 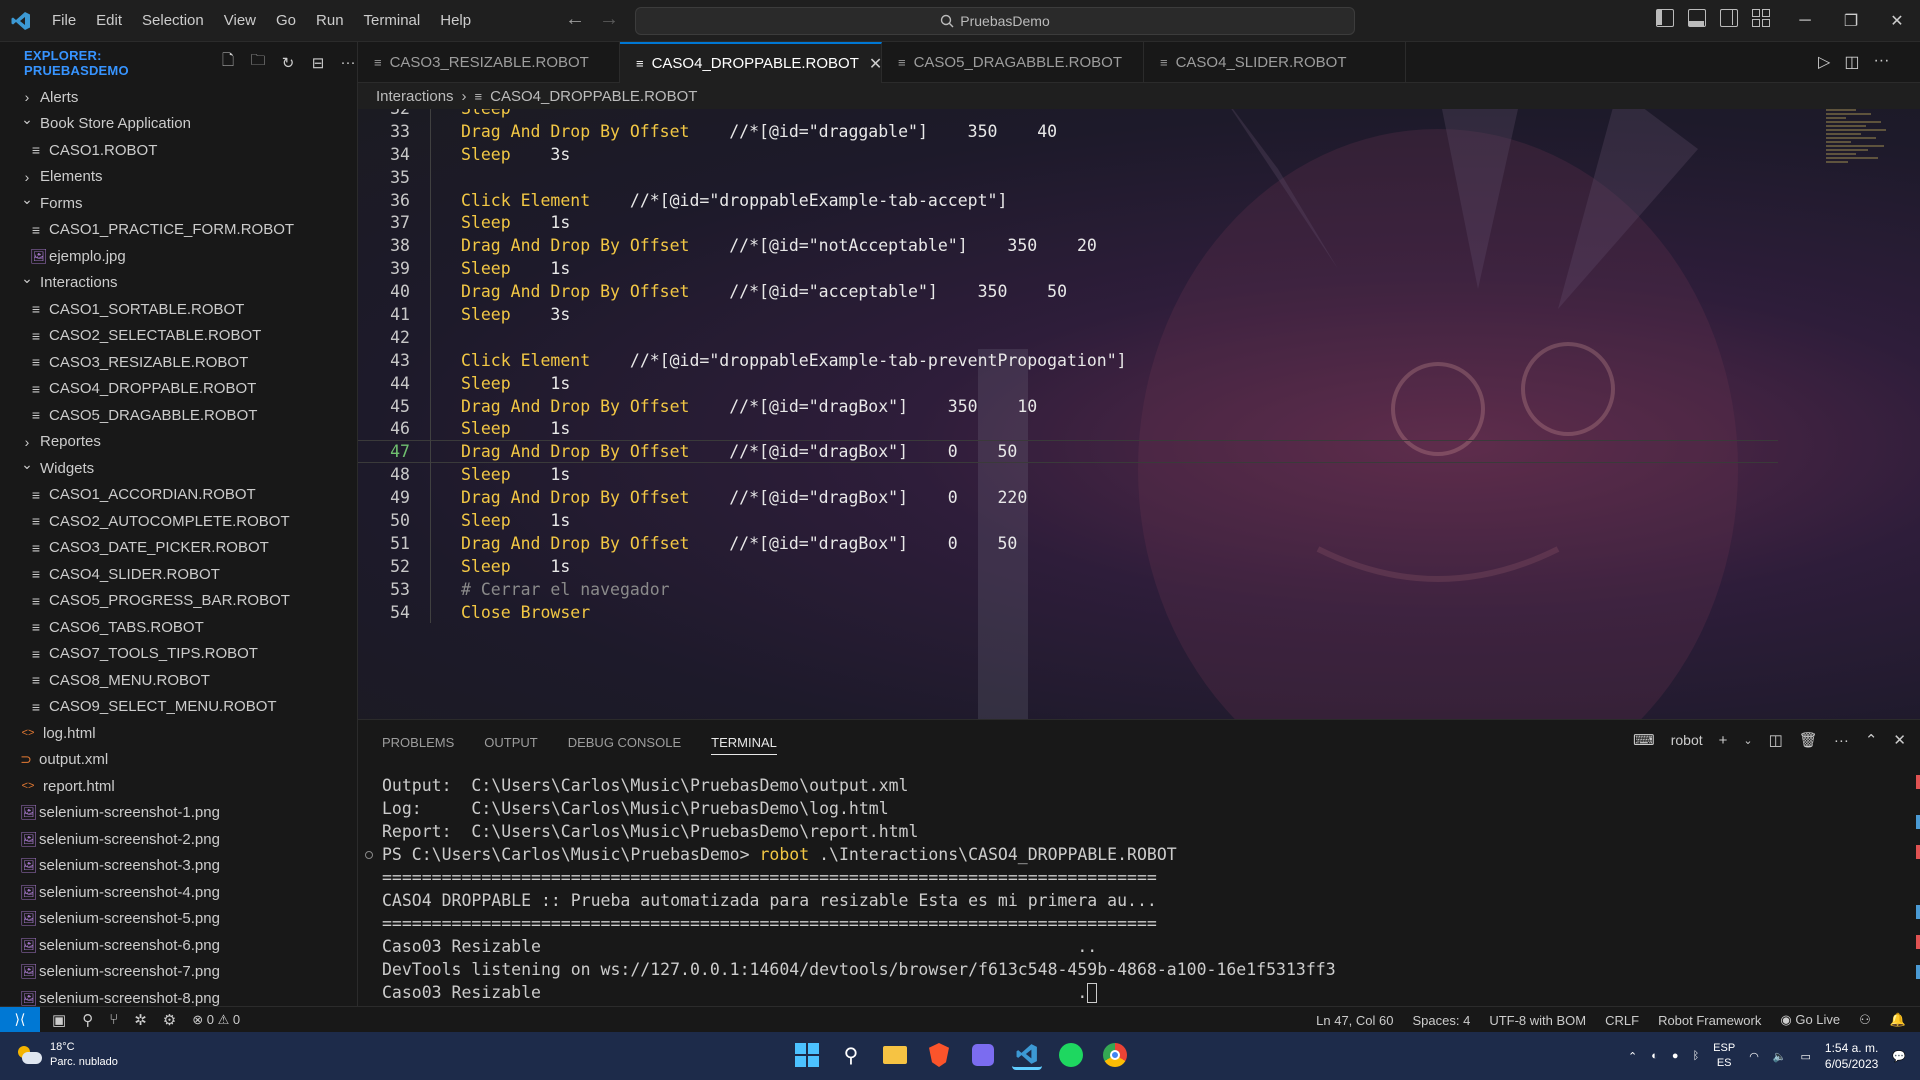 What do you see at coordinates (1754, 1056) in the screenshot?
I see `wifi-icon: ◠` at bounding box center [1754, 1056].